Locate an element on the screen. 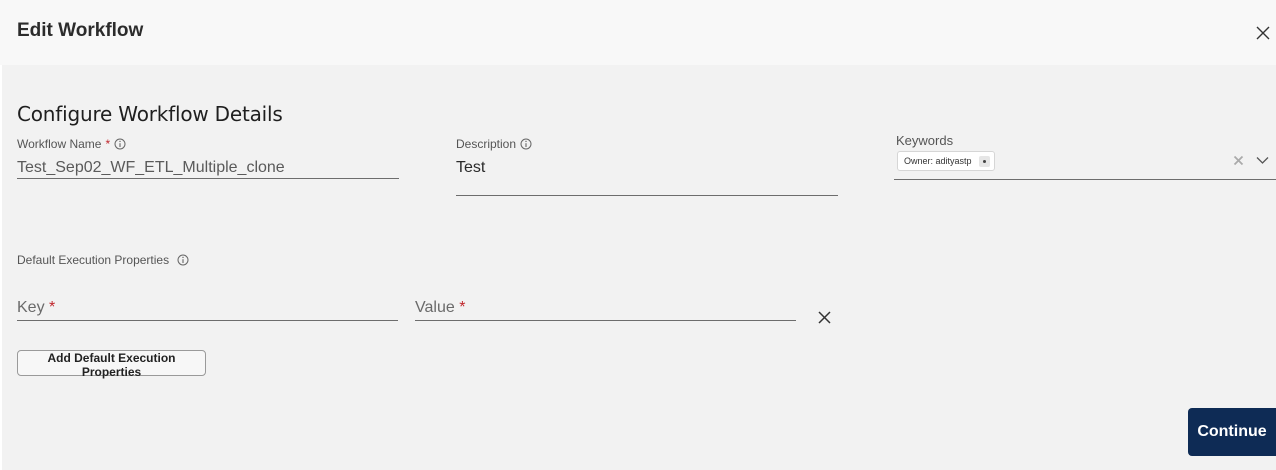 The image size is (1276, 470). description-input: Test is located at coordinates (647, 168).